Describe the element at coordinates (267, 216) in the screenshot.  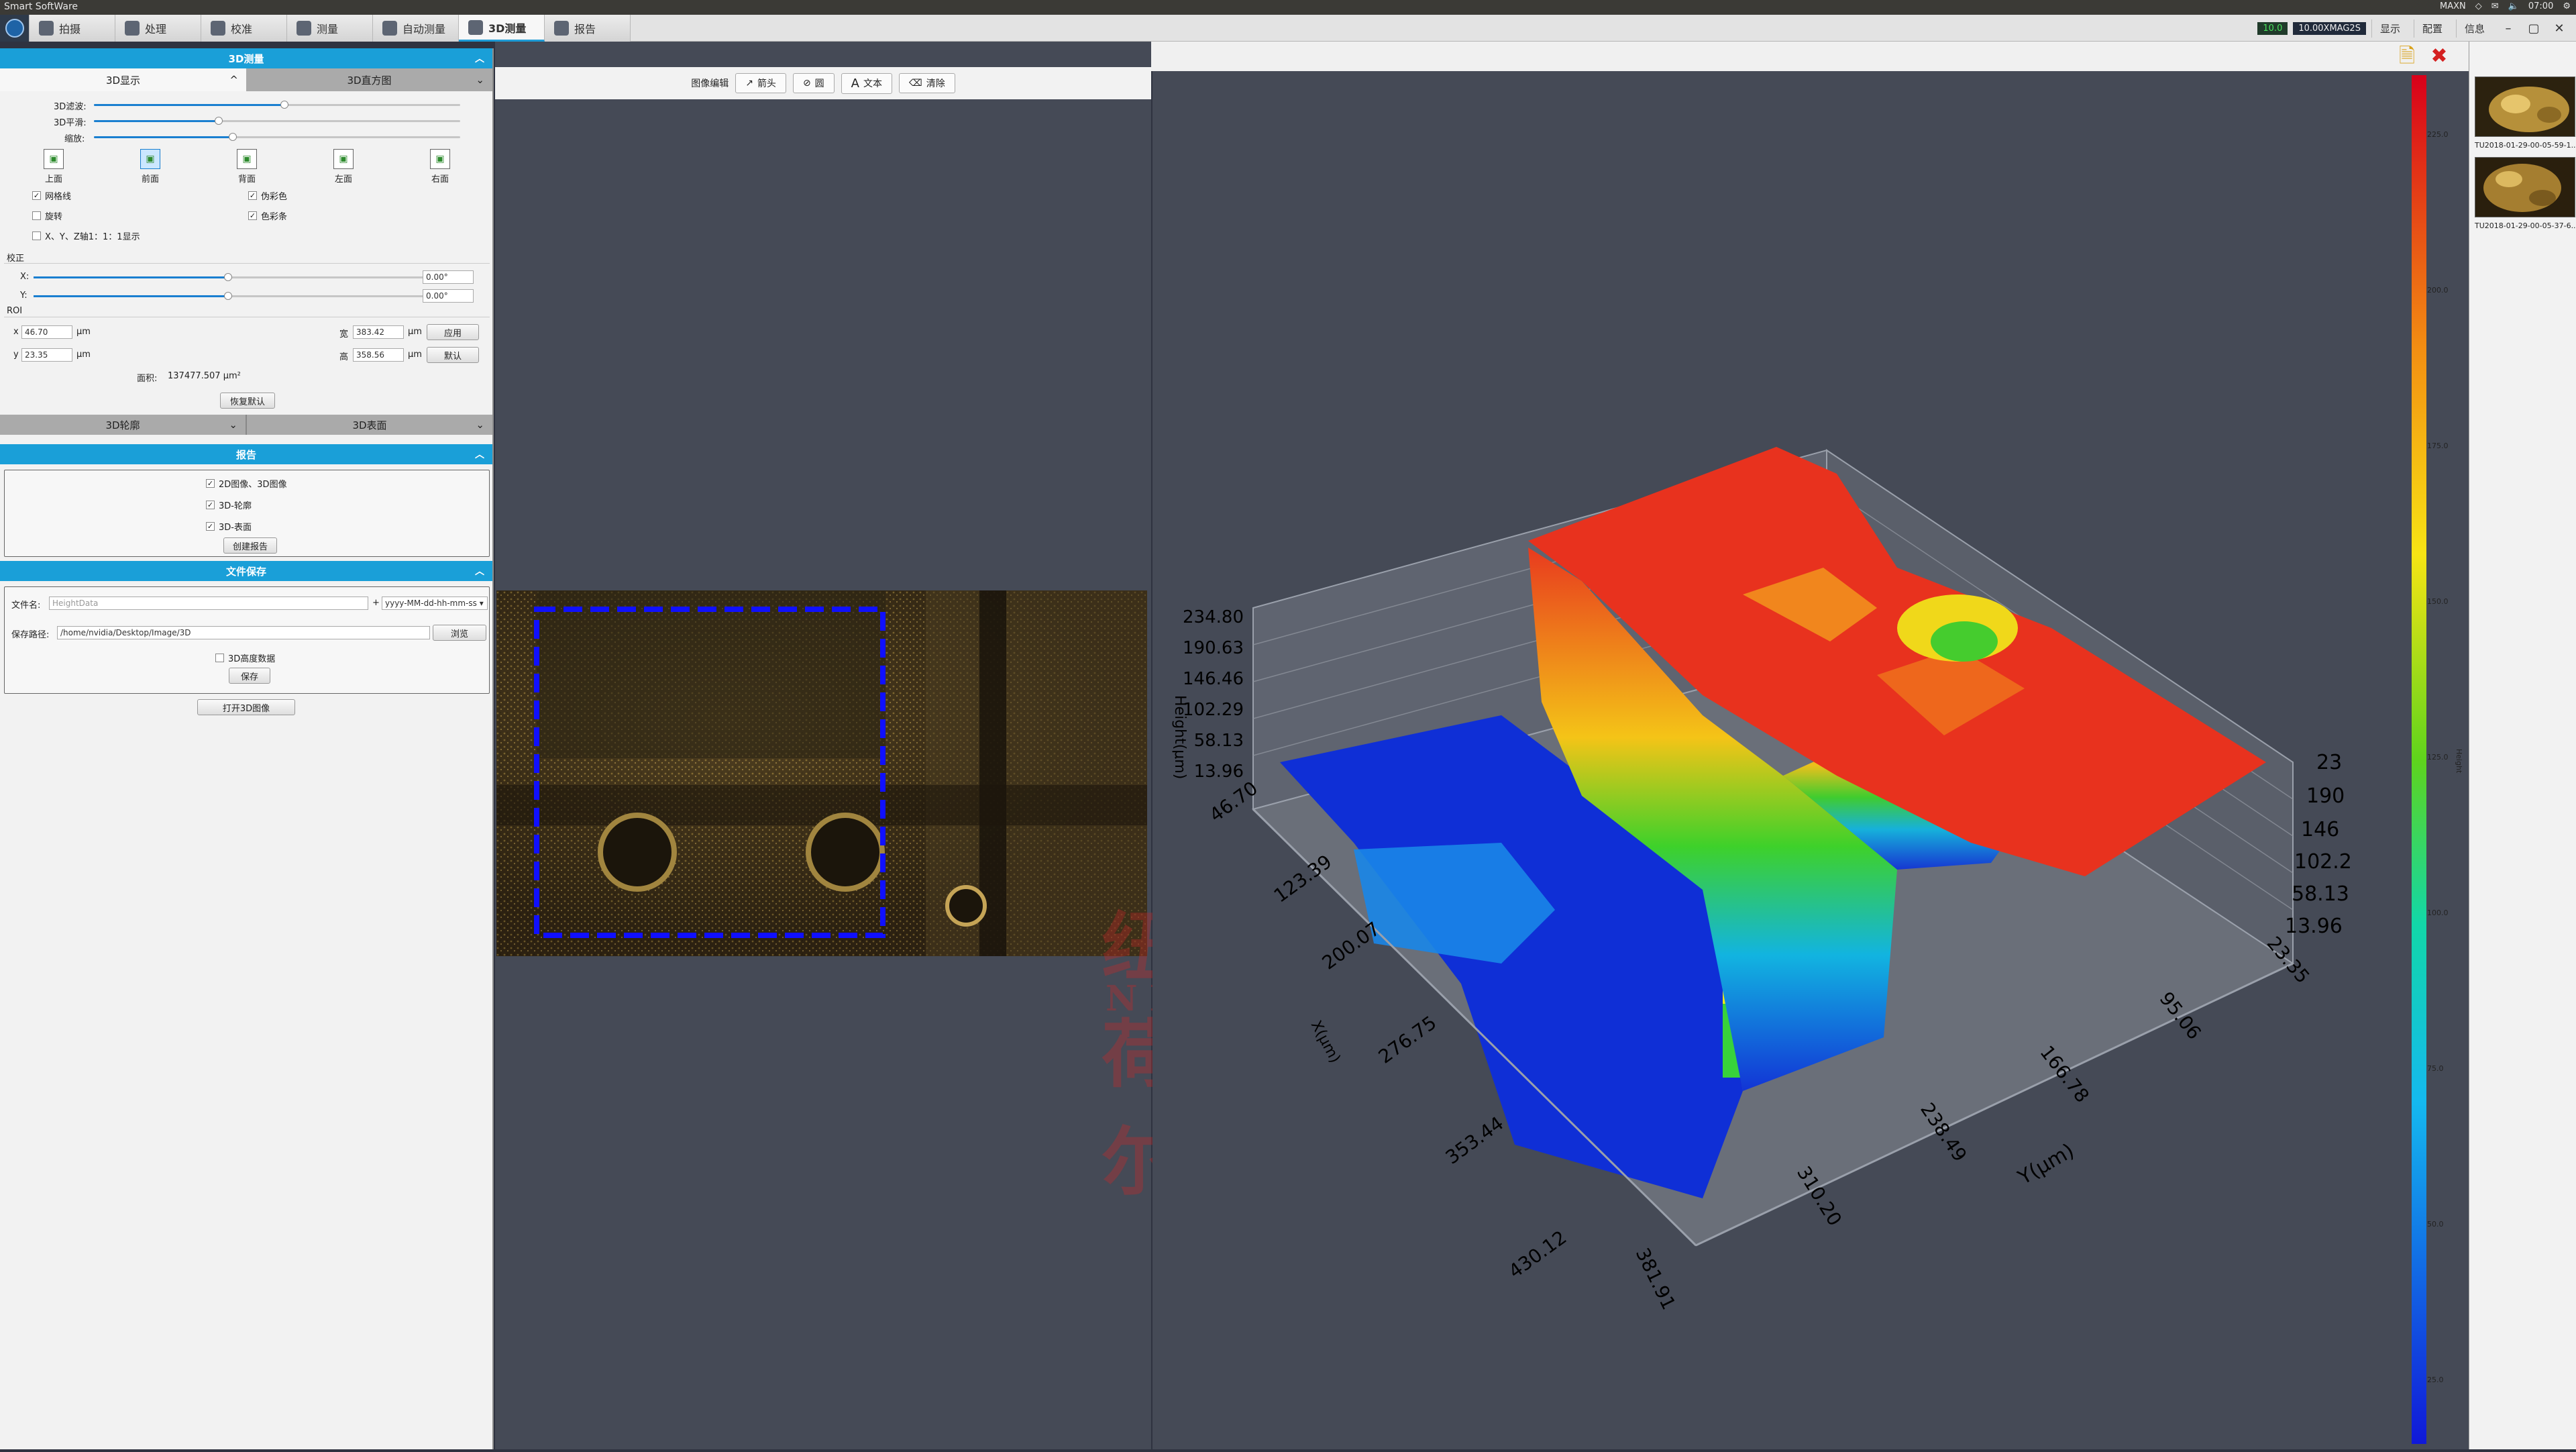
I see `color-bar-checkbox: ✓ 色彩条` at that location.